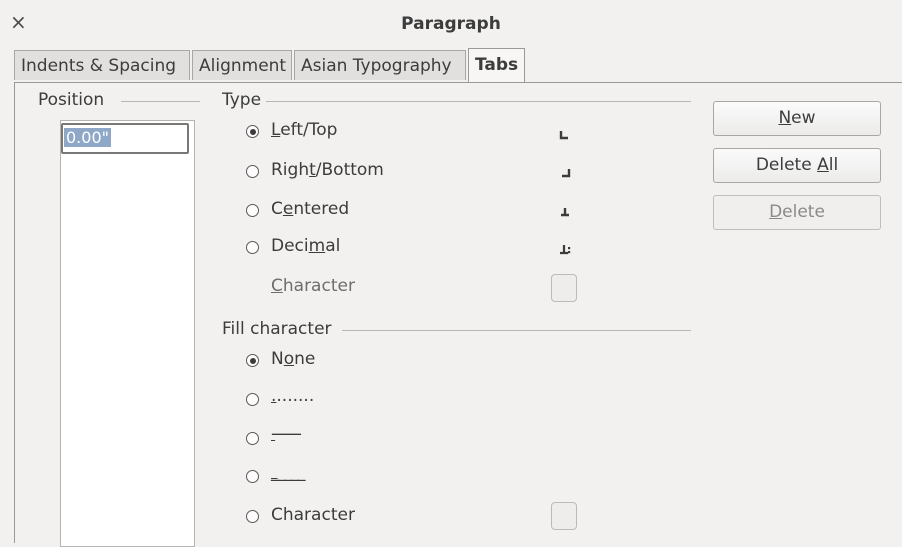 The width and height of the screenshot is (902, 547). What do you see at coordinates (252, 399) in the screenshot?
I see `fill-dots-radio` at bounding box center [252, 399].